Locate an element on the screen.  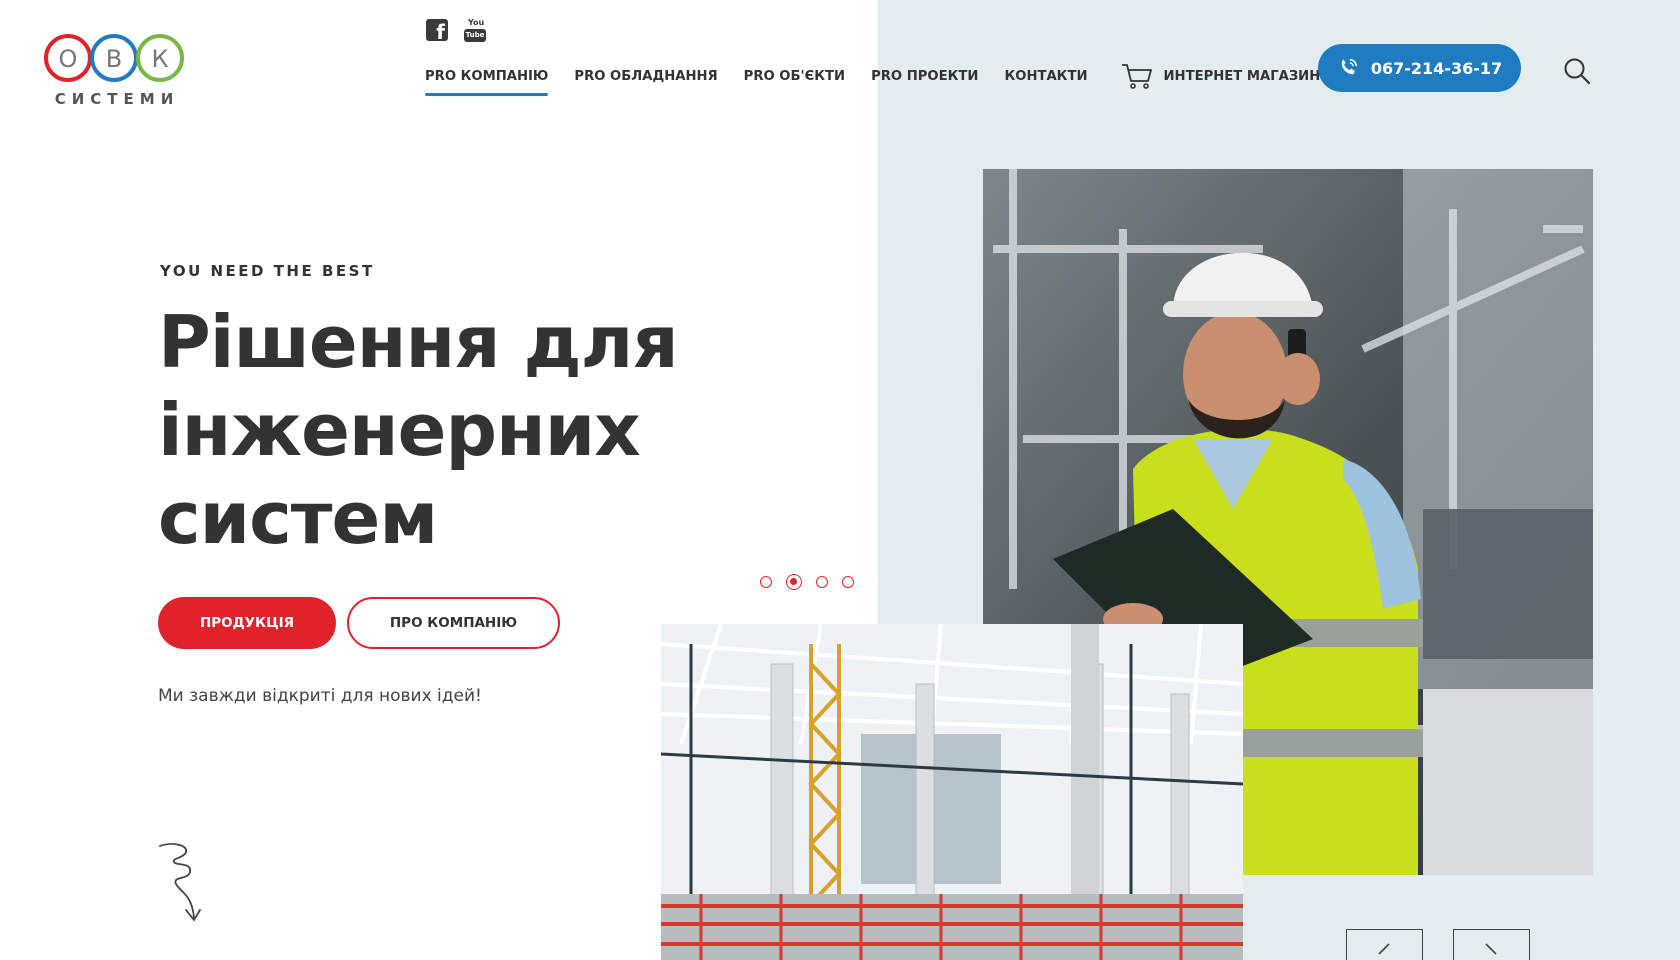
logo-rings: О В К is located at coordinates (114, 58).